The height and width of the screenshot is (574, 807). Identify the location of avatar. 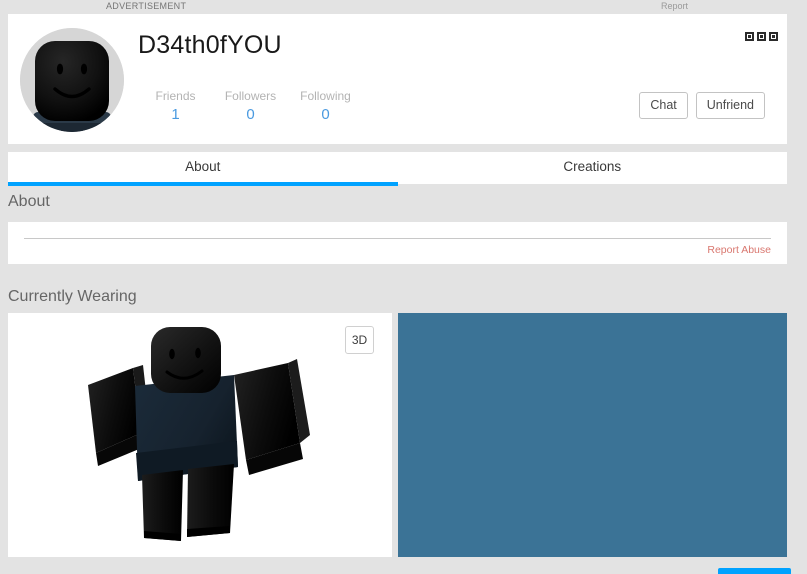
(72, 80).